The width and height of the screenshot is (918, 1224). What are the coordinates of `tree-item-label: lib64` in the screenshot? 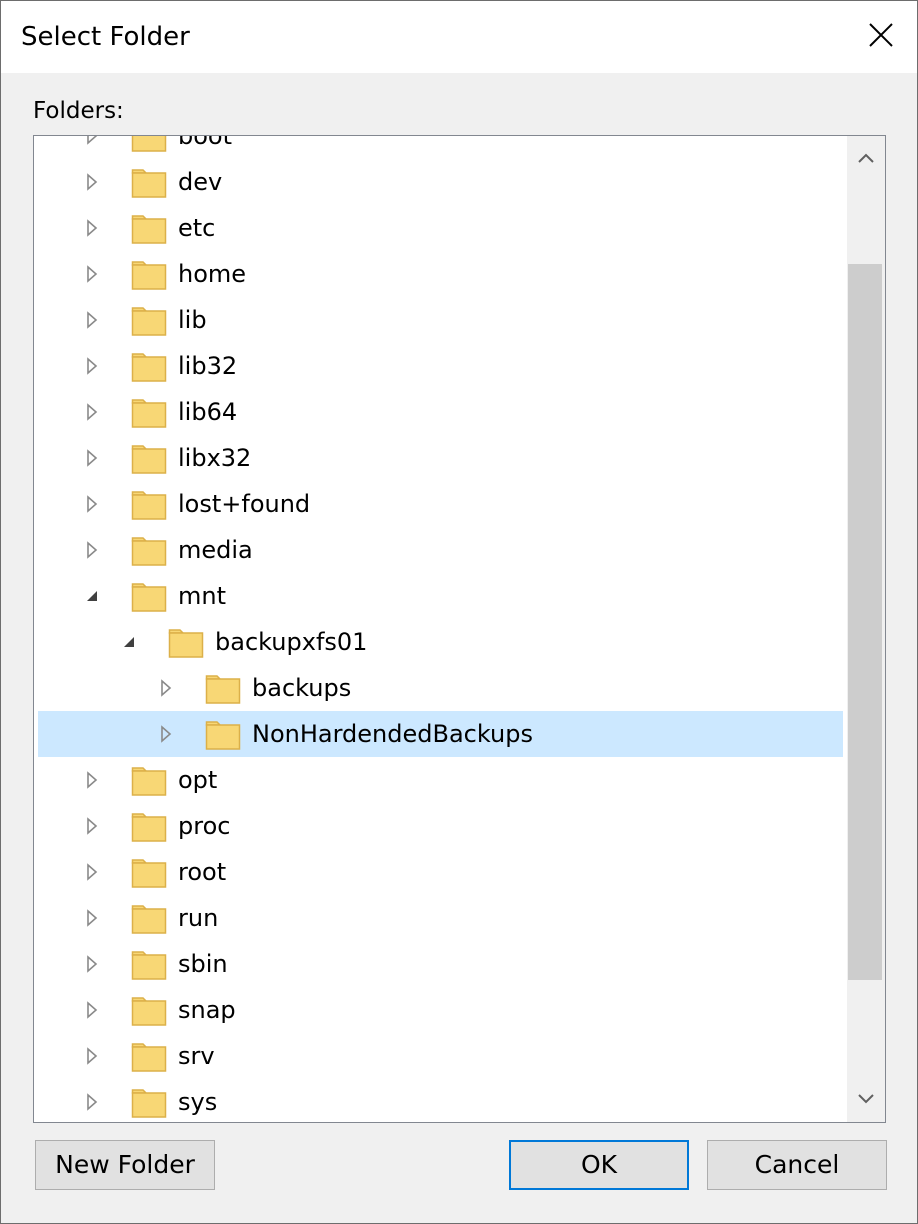 It's located at (208, 412).